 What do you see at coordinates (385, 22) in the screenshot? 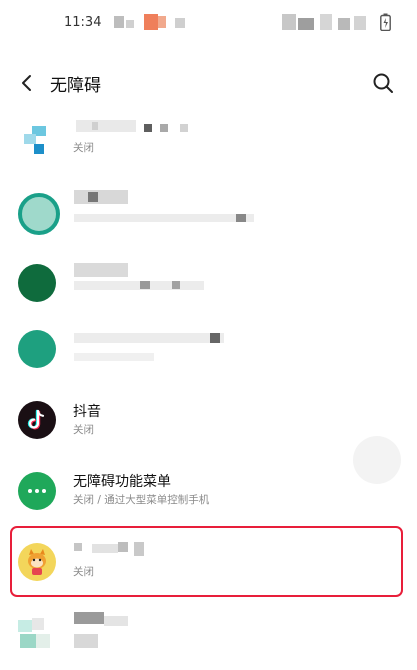
I see `battery-icon` at bounding box center [385, 22].